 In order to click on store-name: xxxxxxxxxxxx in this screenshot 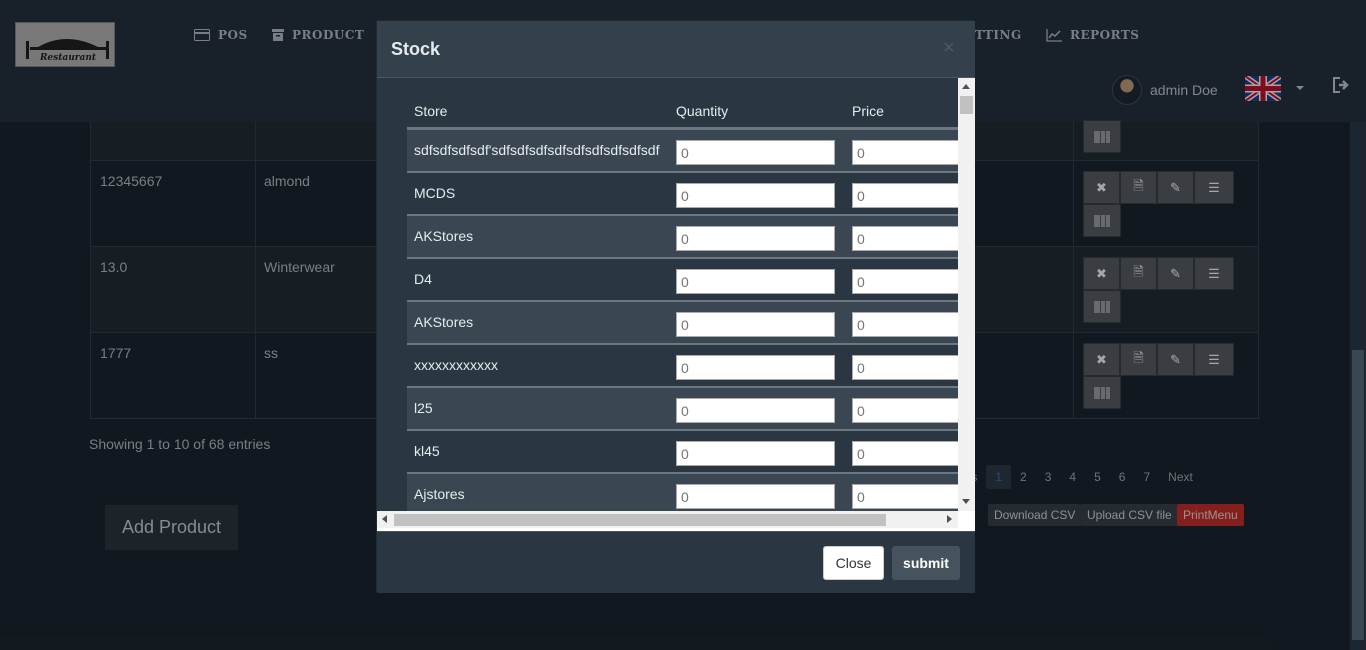, I will do `click(456, 365)`.